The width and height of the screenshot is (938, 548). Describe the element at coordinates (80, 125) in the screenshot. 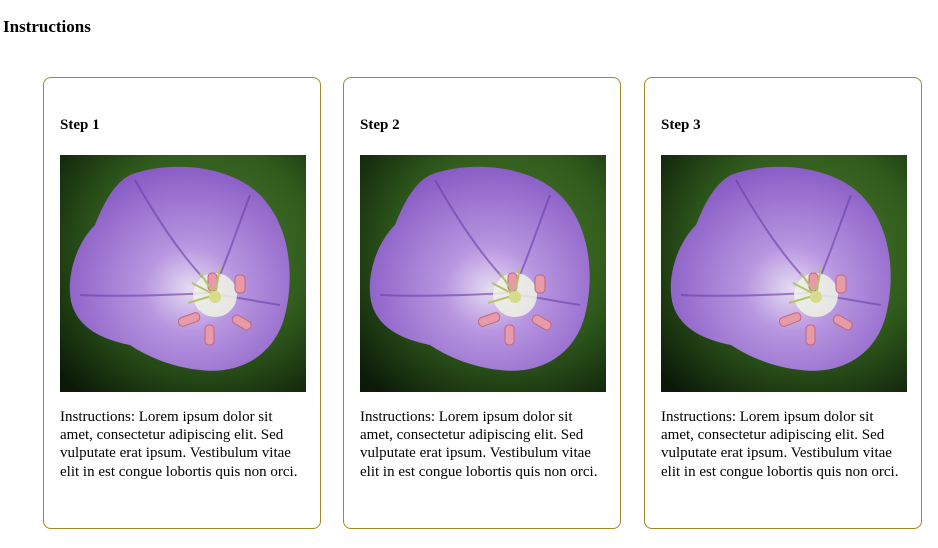

I see `card-title: Step 1` at that location.